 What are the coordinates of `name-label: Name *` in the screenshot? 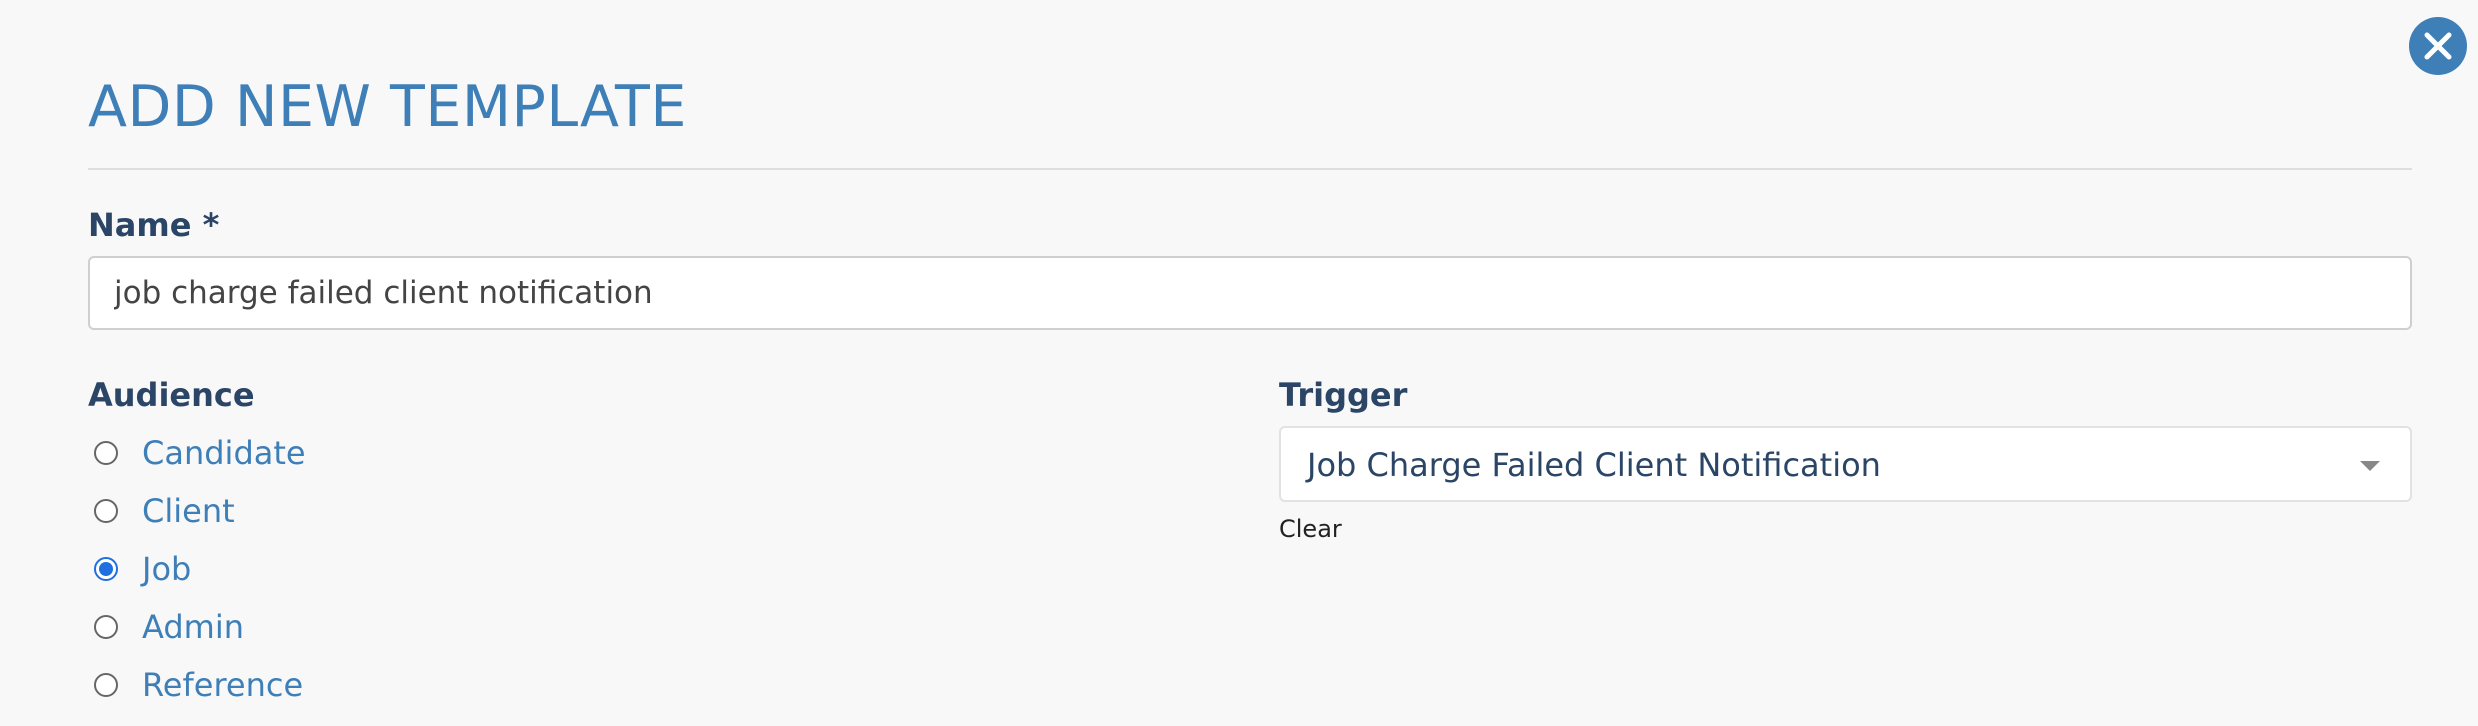 It's located at (154, 225).